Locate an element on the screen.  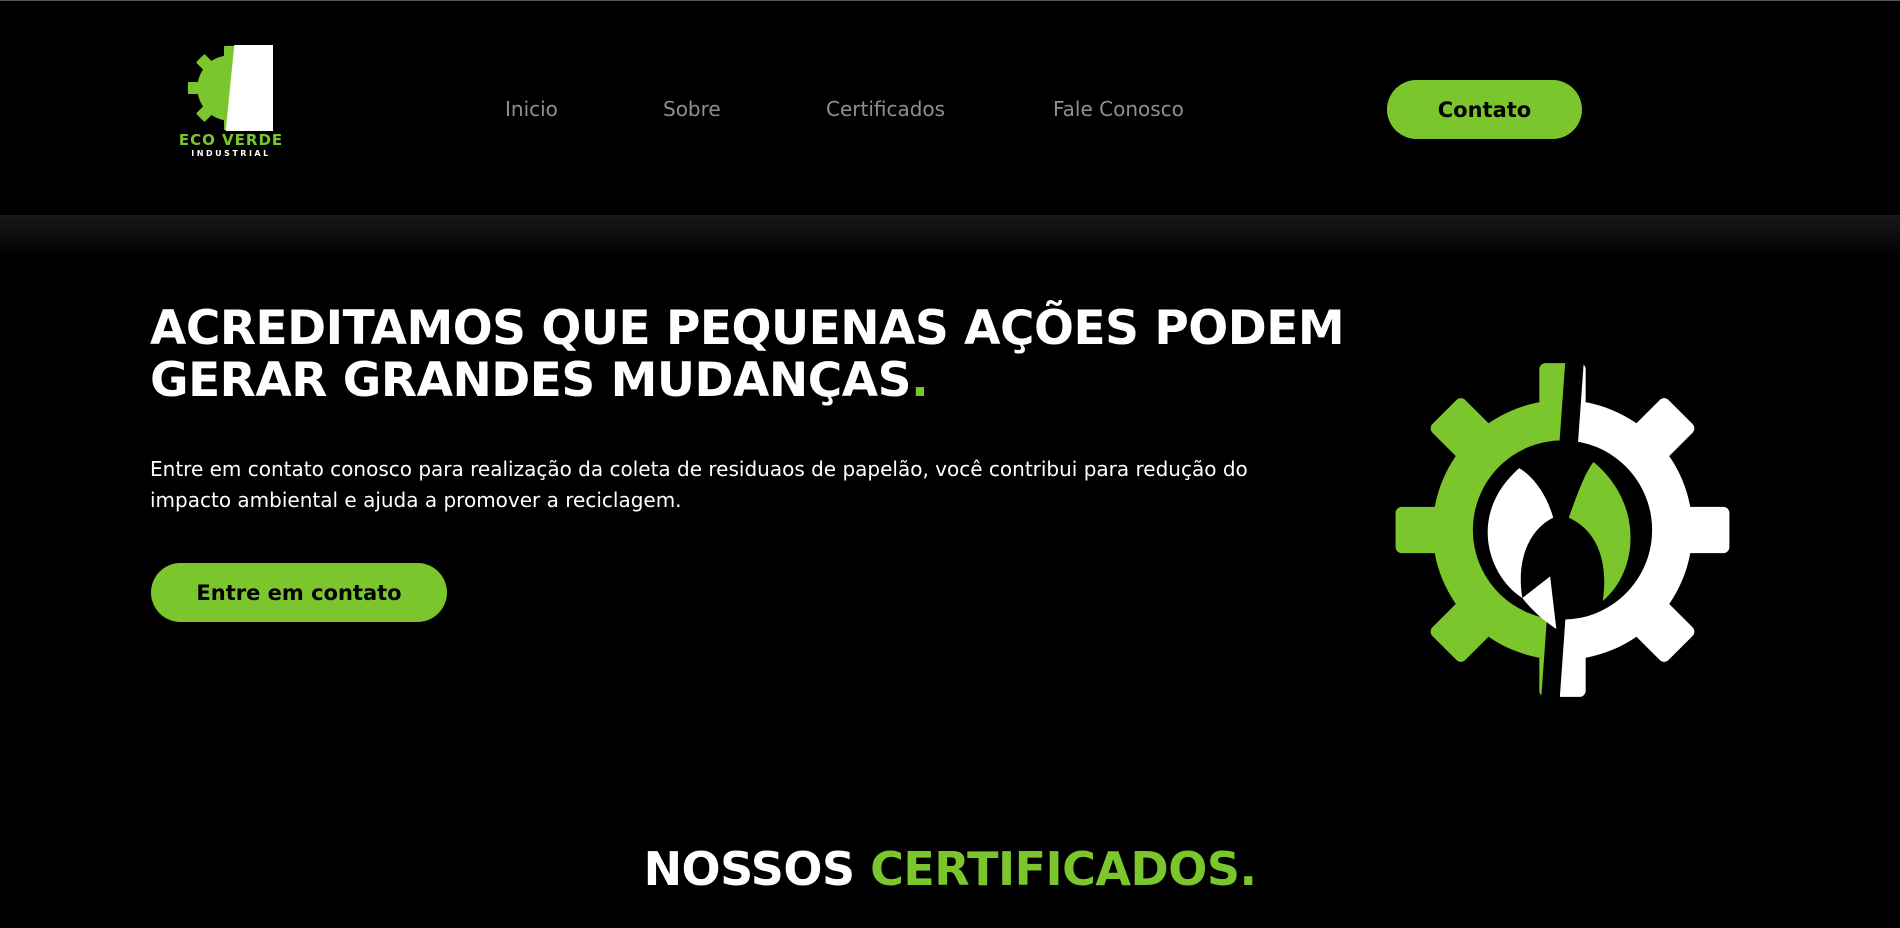
certificates-title: NOSSOS CERTIFICADOS. is located at coordinates (950, 869).